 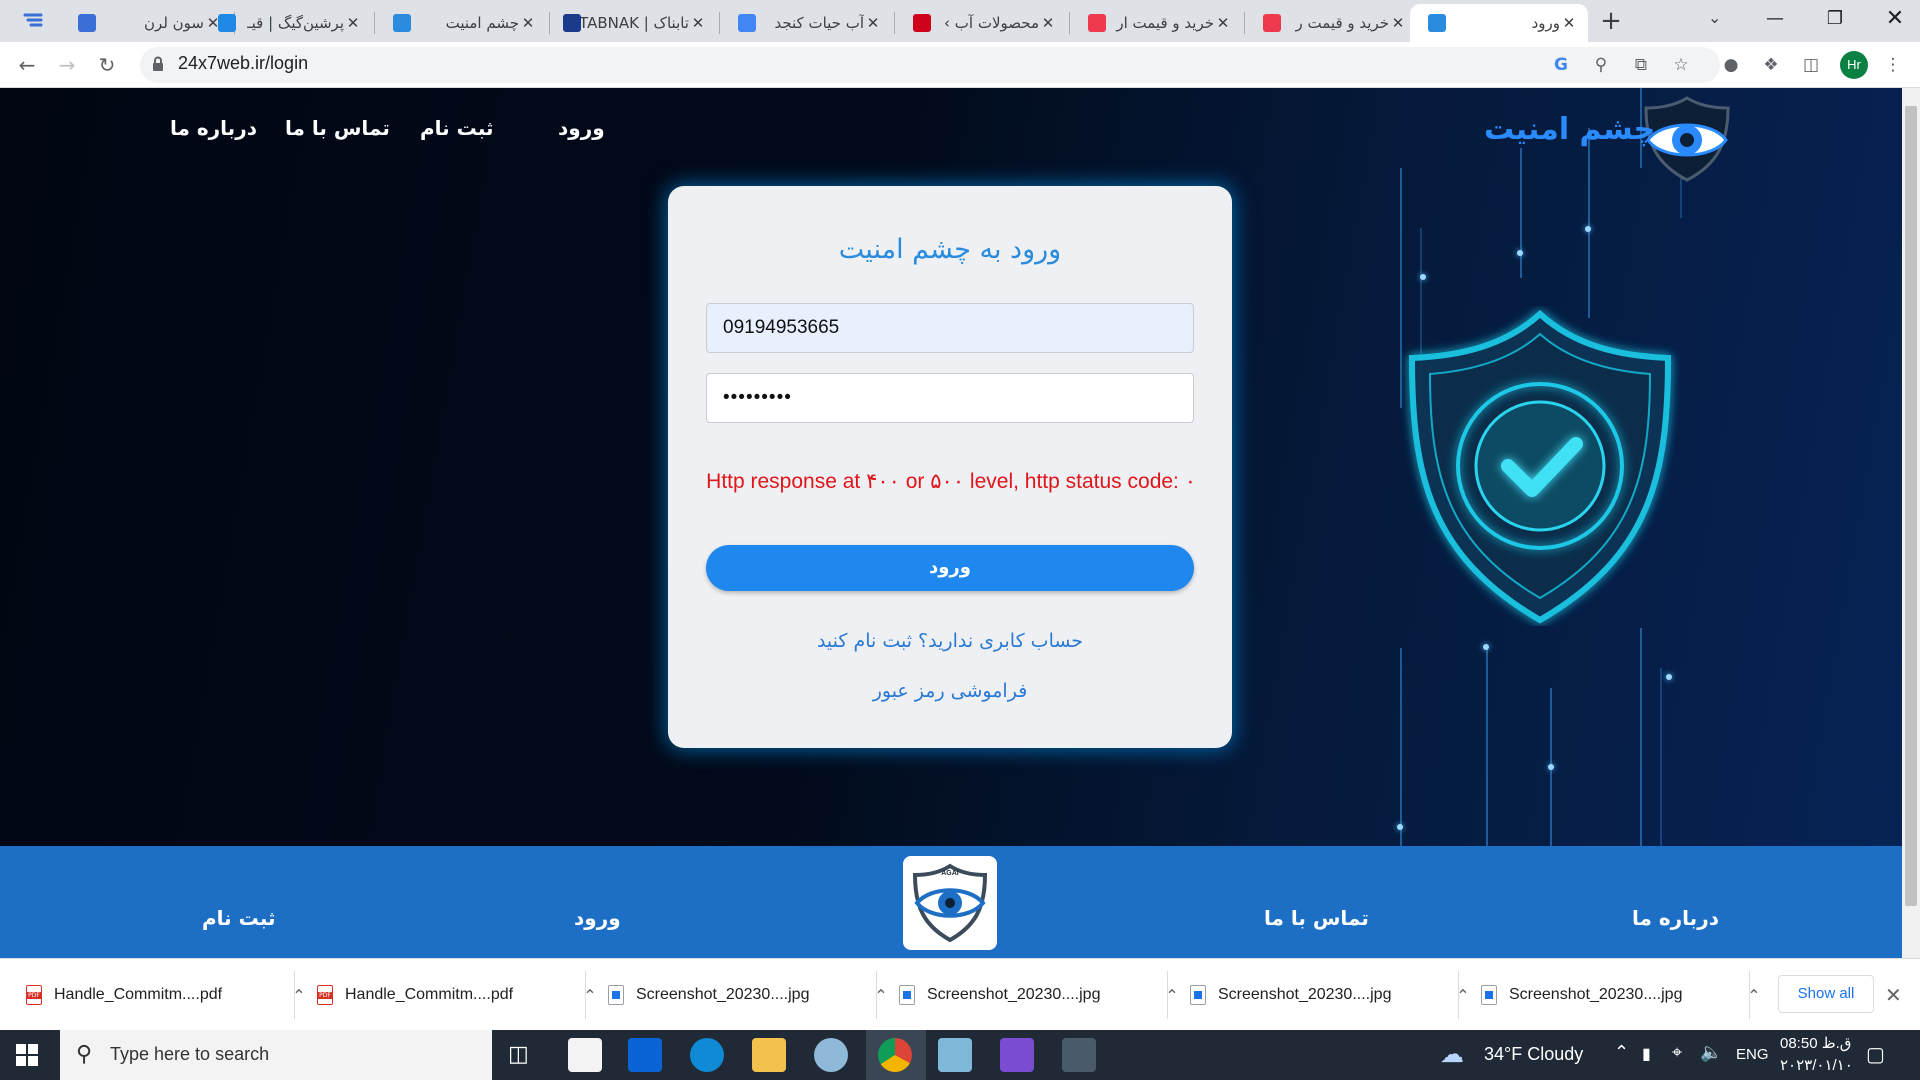 What do you see at coordinates (707, 1055) in the screenshot?
I see `edge-browser-icon` at bounding box center [707, 1055].